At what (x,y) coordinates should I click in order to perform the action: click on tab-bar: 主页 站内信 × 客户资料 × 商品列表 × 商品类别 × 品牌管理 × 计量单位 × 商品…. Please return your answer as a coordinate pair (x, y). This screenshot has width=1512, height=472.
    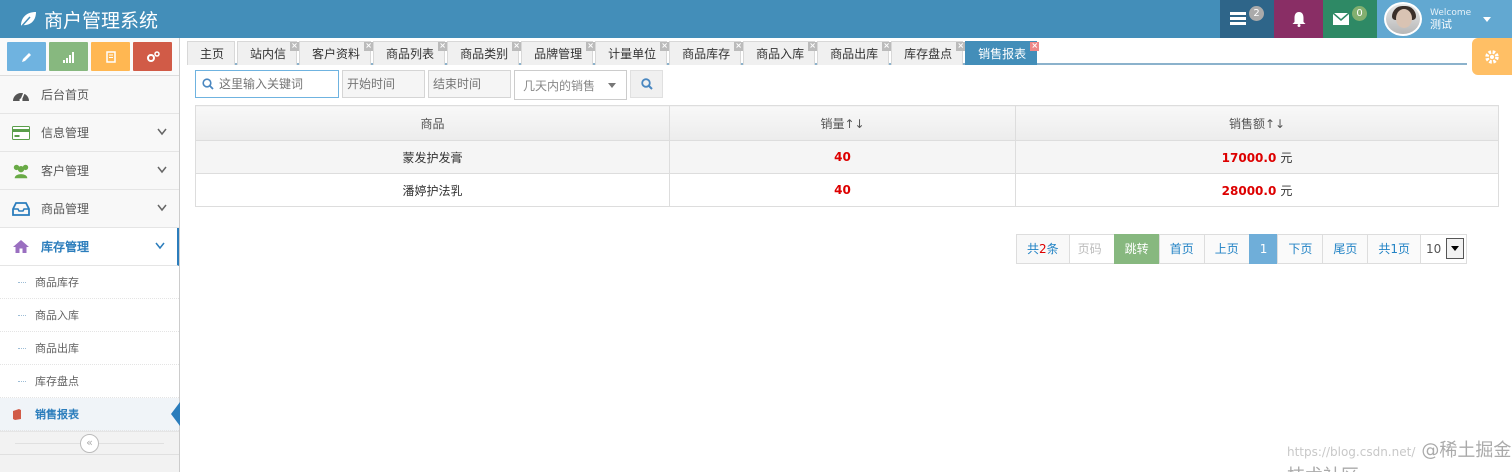
    Looking at the image, I should click on (827, 53).